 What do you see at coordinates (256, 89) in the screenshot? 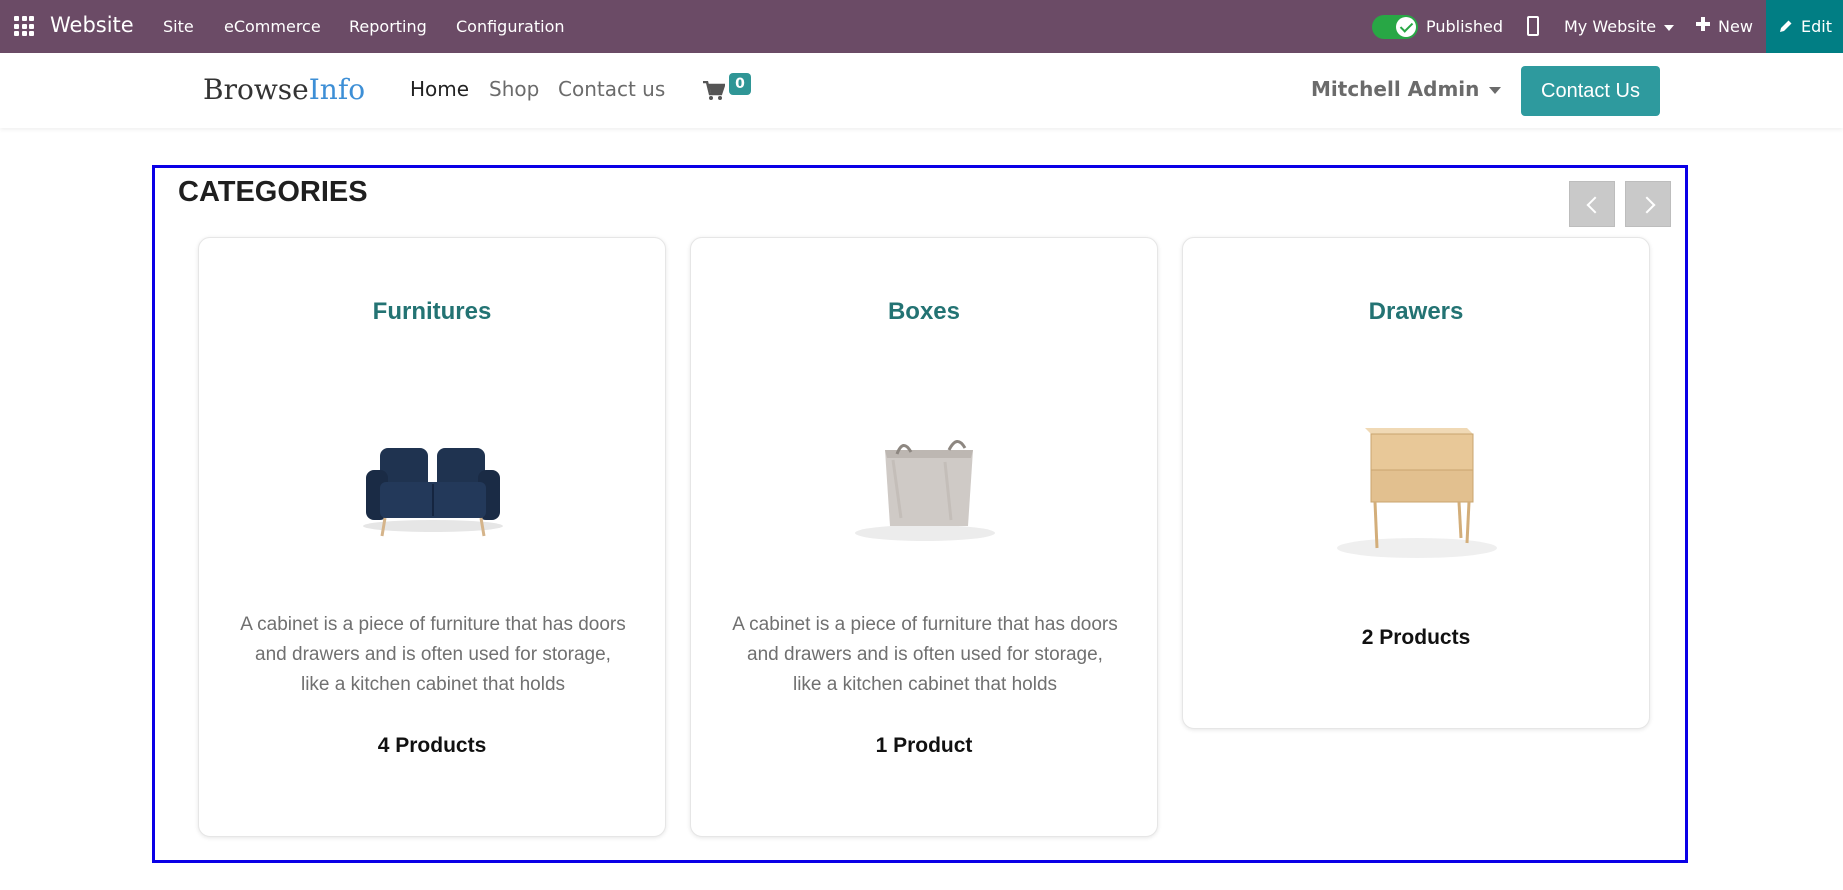
I see `logo-text-browse: Browse` at bounding box center [256, 89].